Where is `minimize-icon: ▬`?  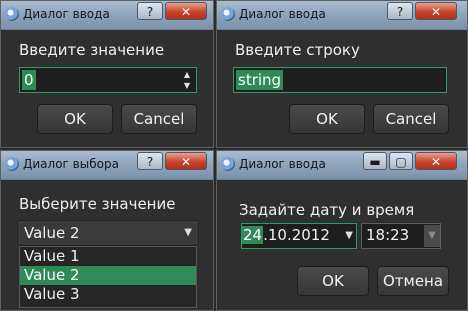 minimize-icon: ▬ is located at coordinates (375, 161).